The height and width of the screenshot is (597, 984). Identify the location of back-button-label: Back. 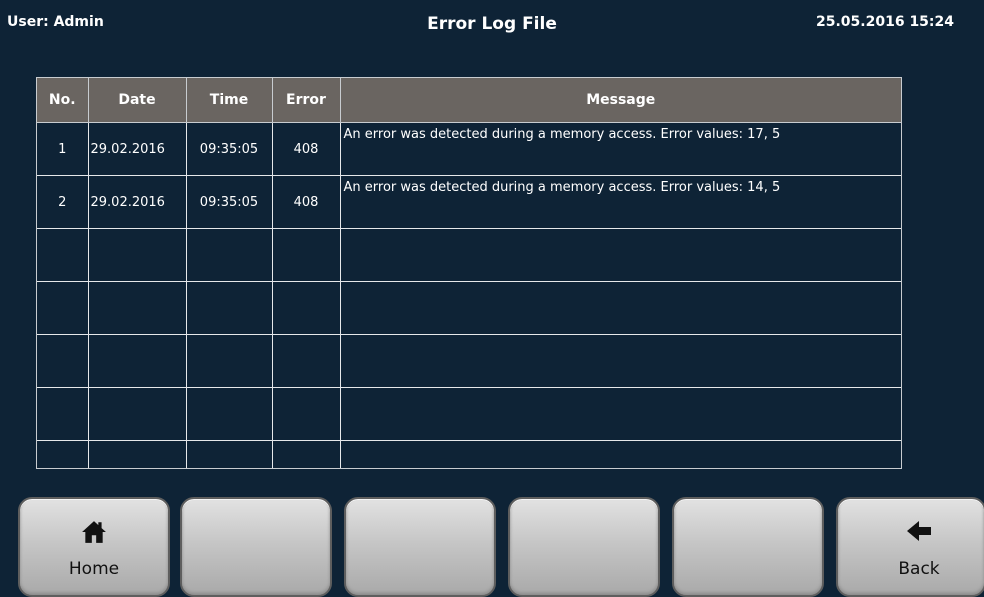
(919, 569).